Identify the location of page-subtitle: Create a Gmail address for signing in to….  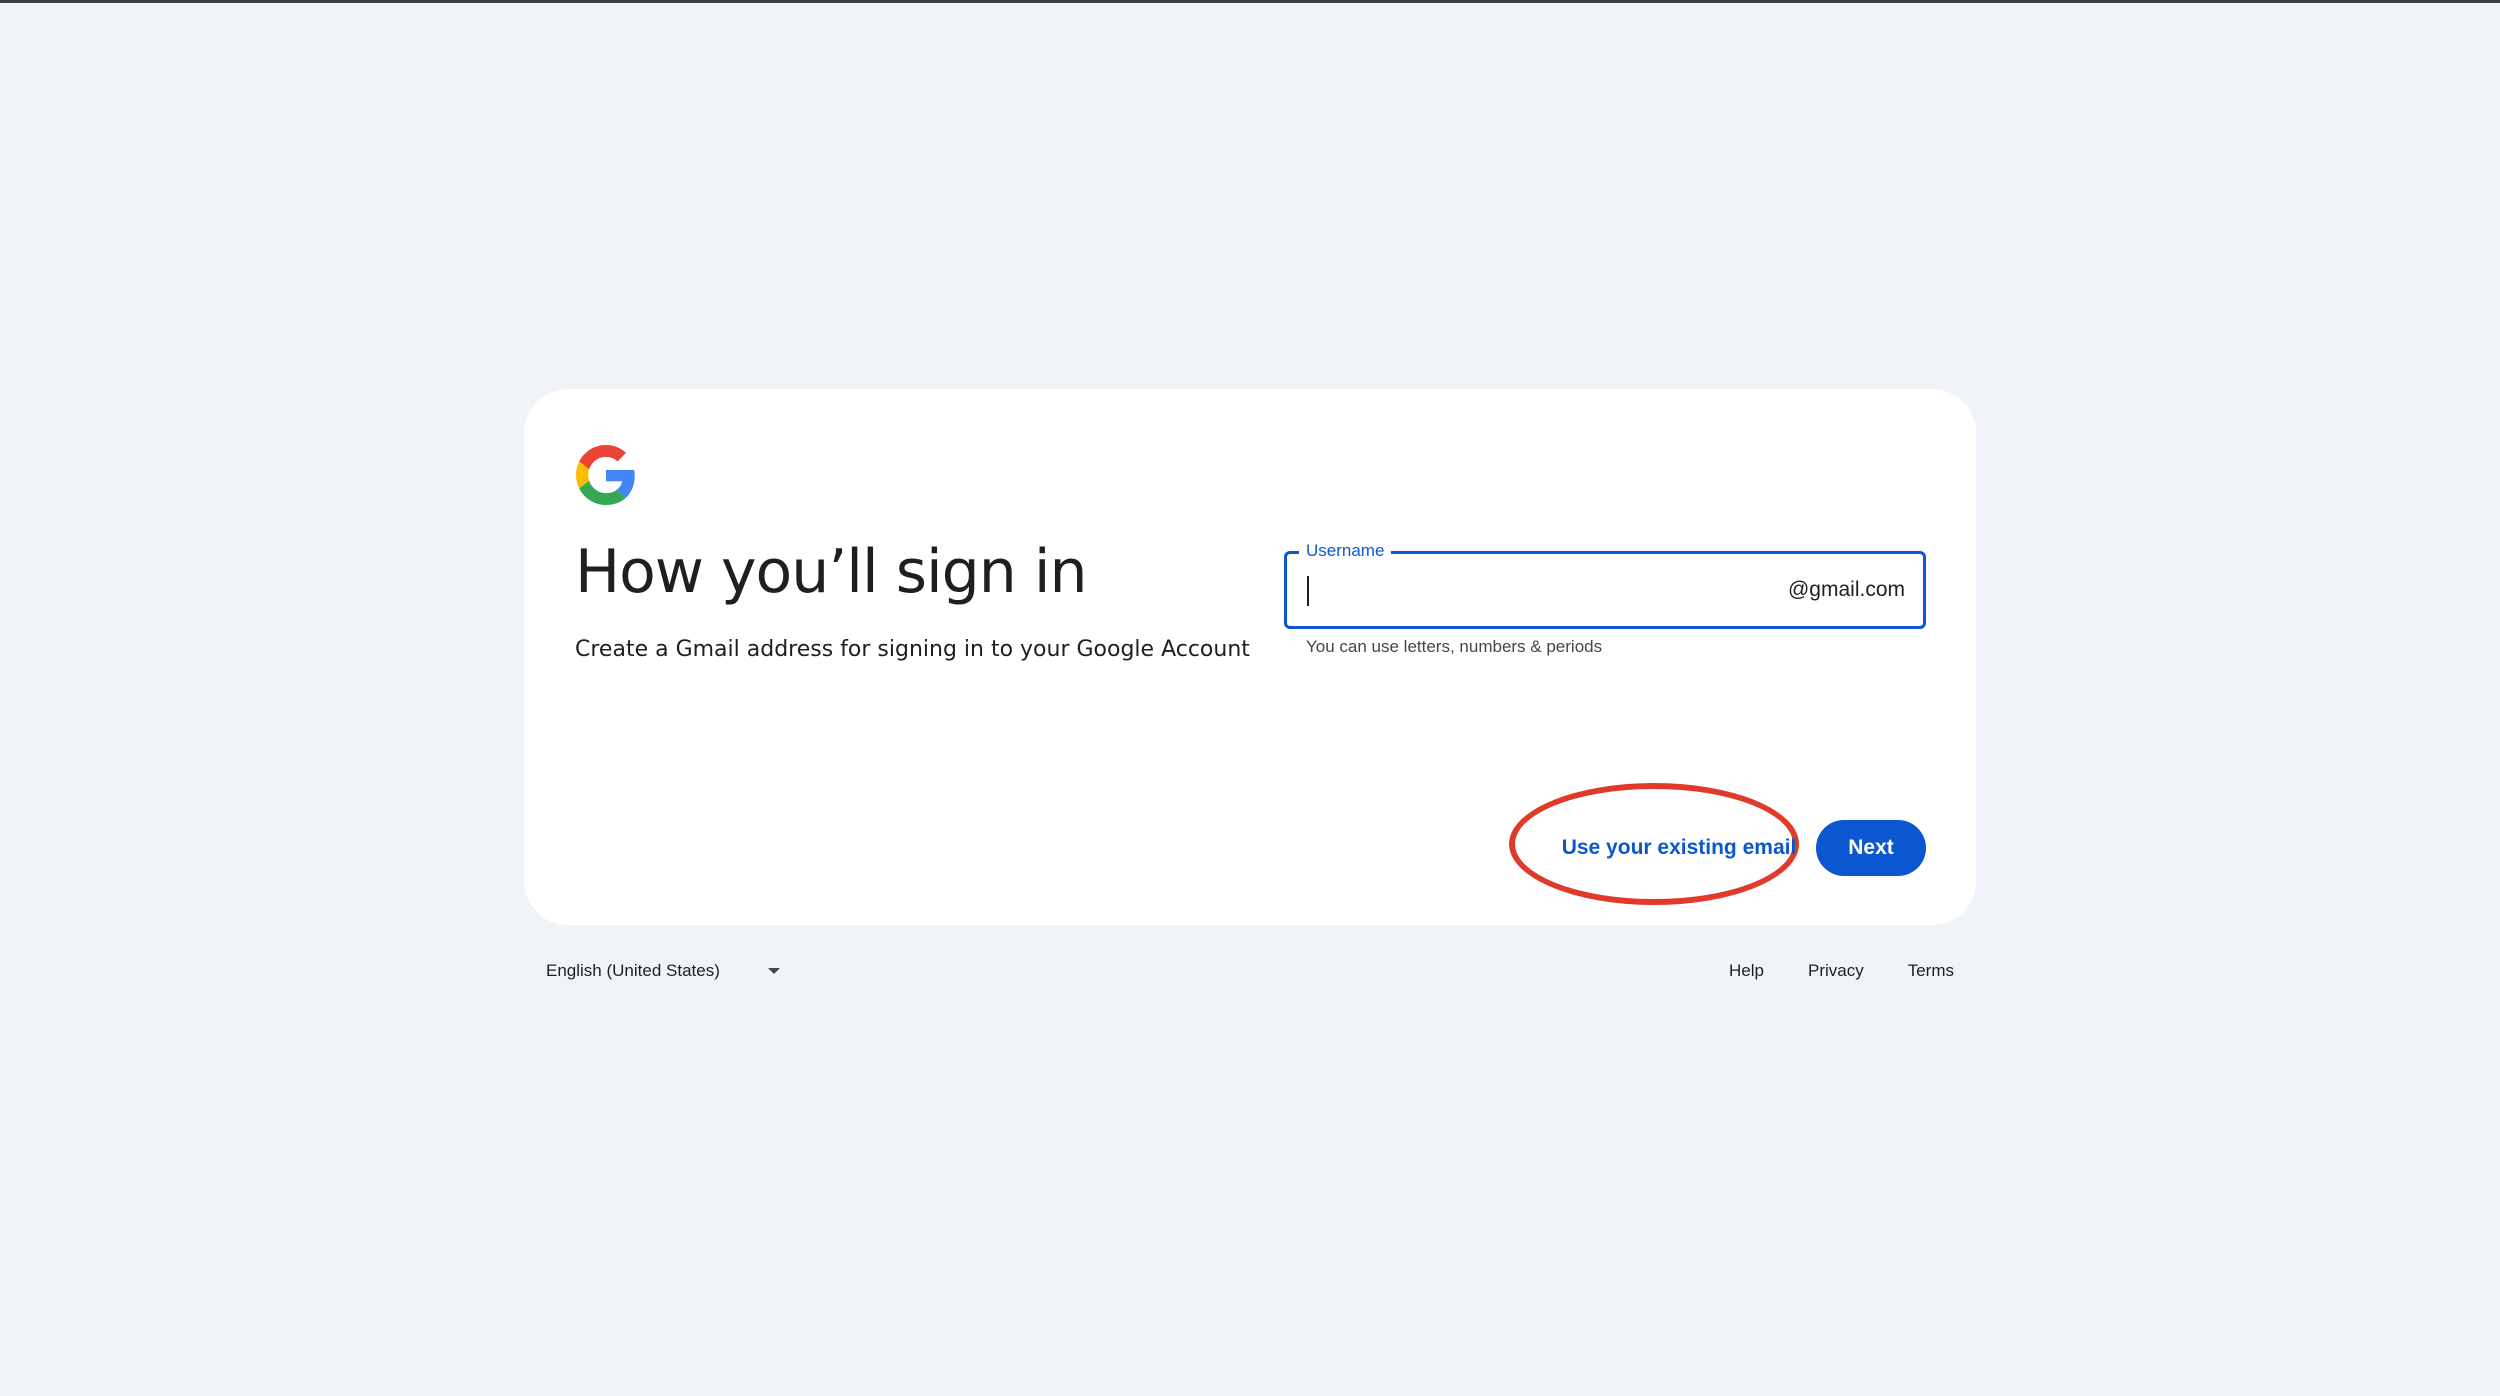
(912, 649).